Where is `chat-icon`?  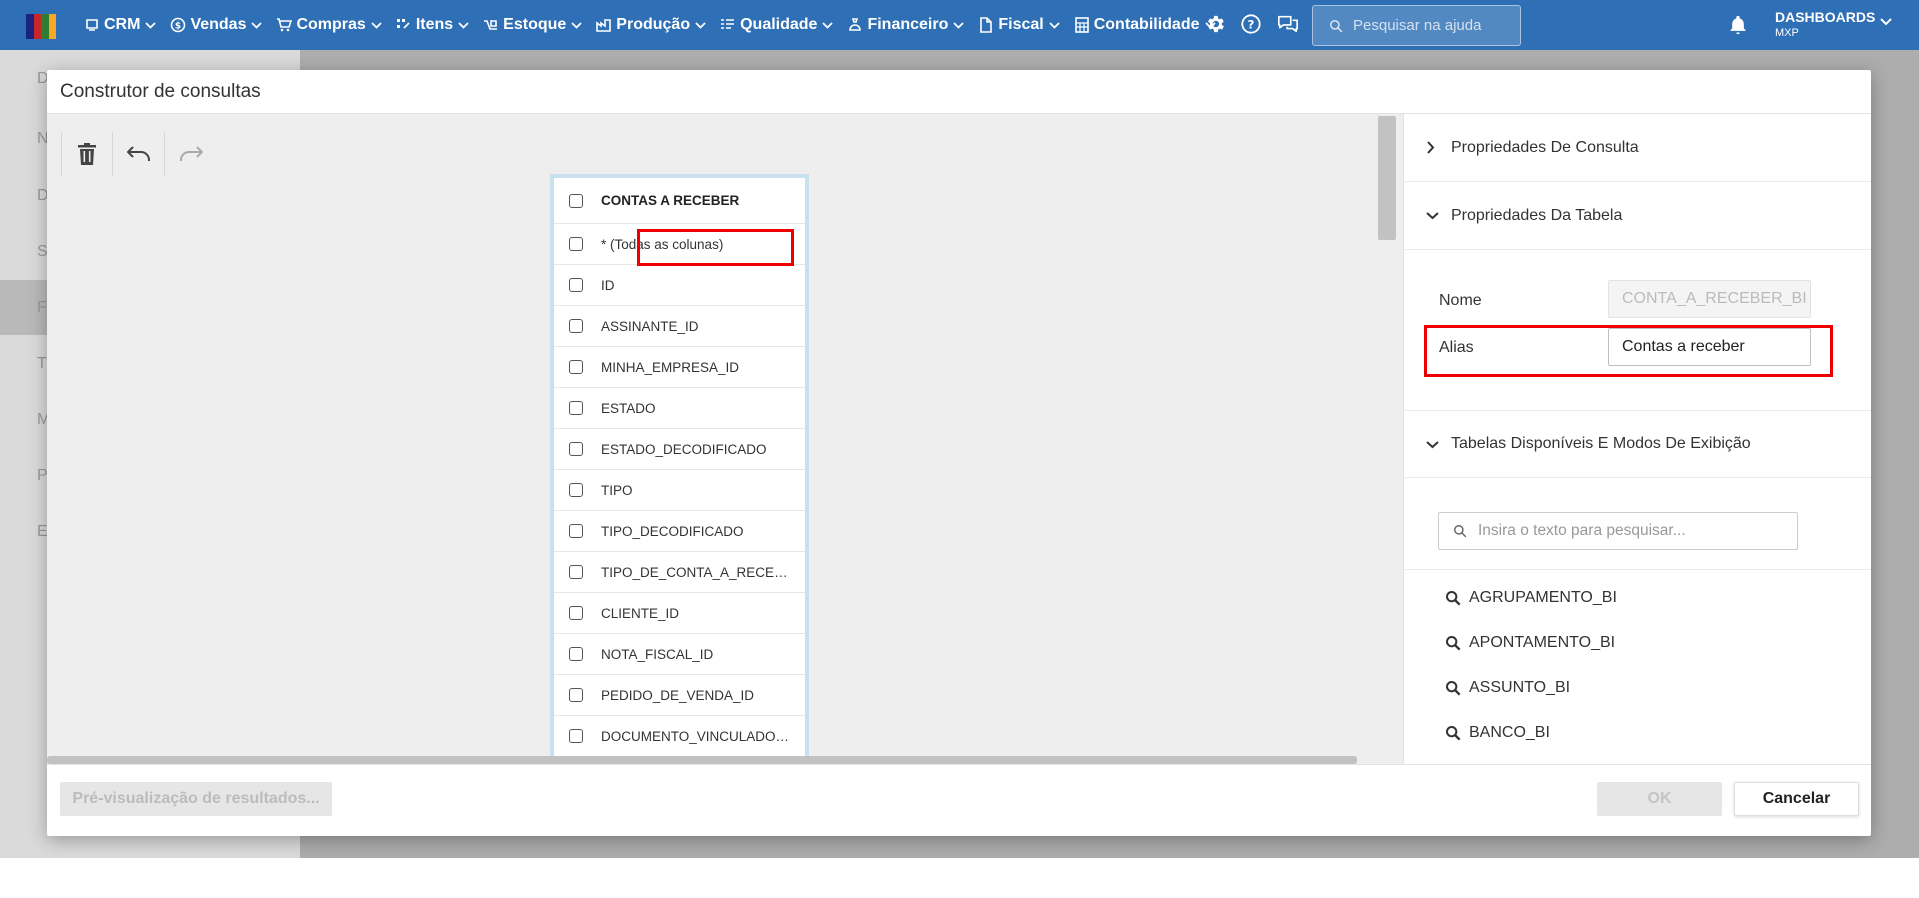
chat-icon is located at coordinates (1288, 24).